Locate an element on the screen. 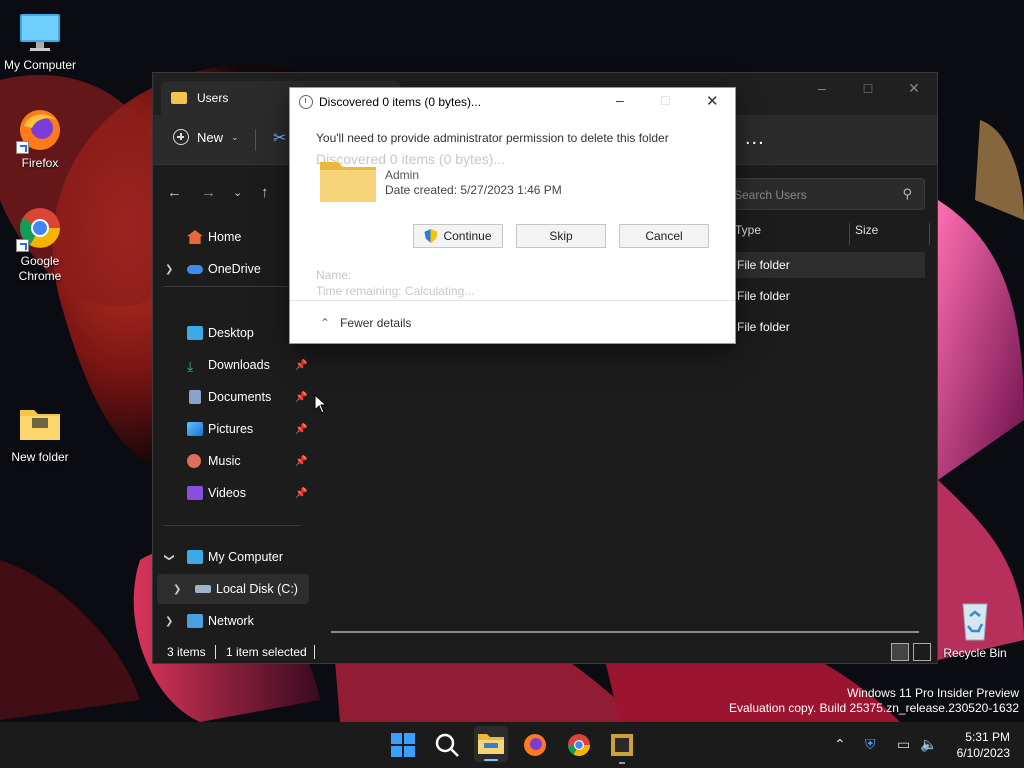 The width and height of the screenshot is (1024, 768). sidebar-item-videos: Videos 📌 is located at coordinates (233, 493).